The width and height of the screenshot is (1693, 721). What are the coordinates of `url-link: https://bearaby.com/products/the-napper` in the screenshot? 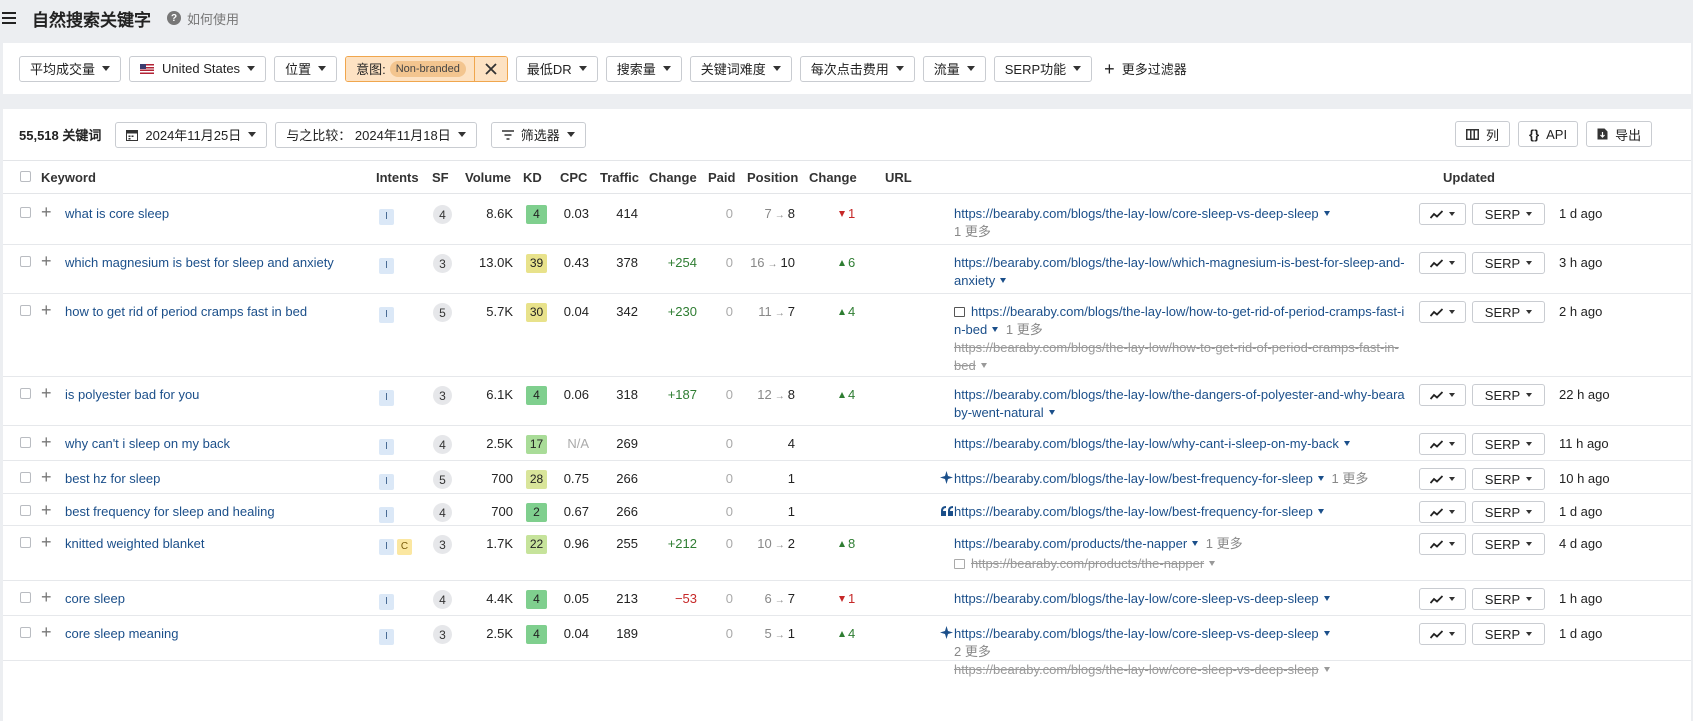 It's located at (1070, 543).